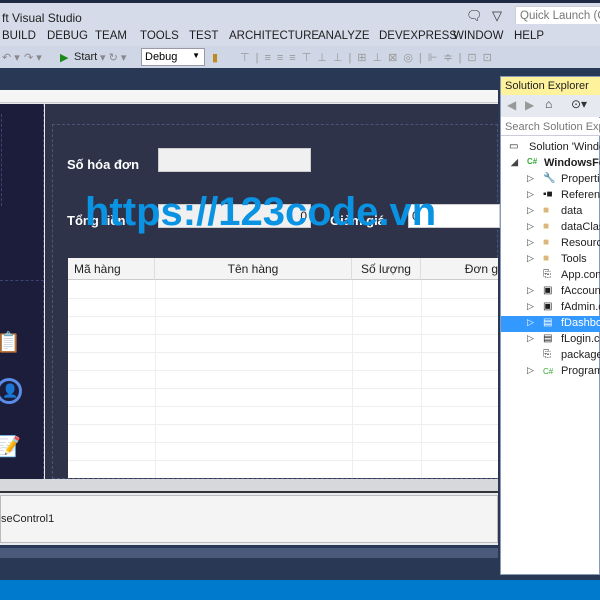 The height and width of the screenshot is (600, 600). Describe the element at coordinates (19, 36) in the screenshot. I see `menu-build: BUILD` at that location.